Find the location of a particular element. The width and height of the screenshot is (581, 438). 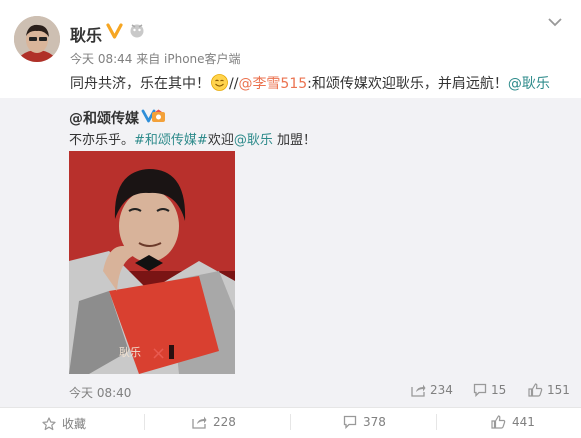

repost-forward-count: 234 is located at coordinates (432, 390).